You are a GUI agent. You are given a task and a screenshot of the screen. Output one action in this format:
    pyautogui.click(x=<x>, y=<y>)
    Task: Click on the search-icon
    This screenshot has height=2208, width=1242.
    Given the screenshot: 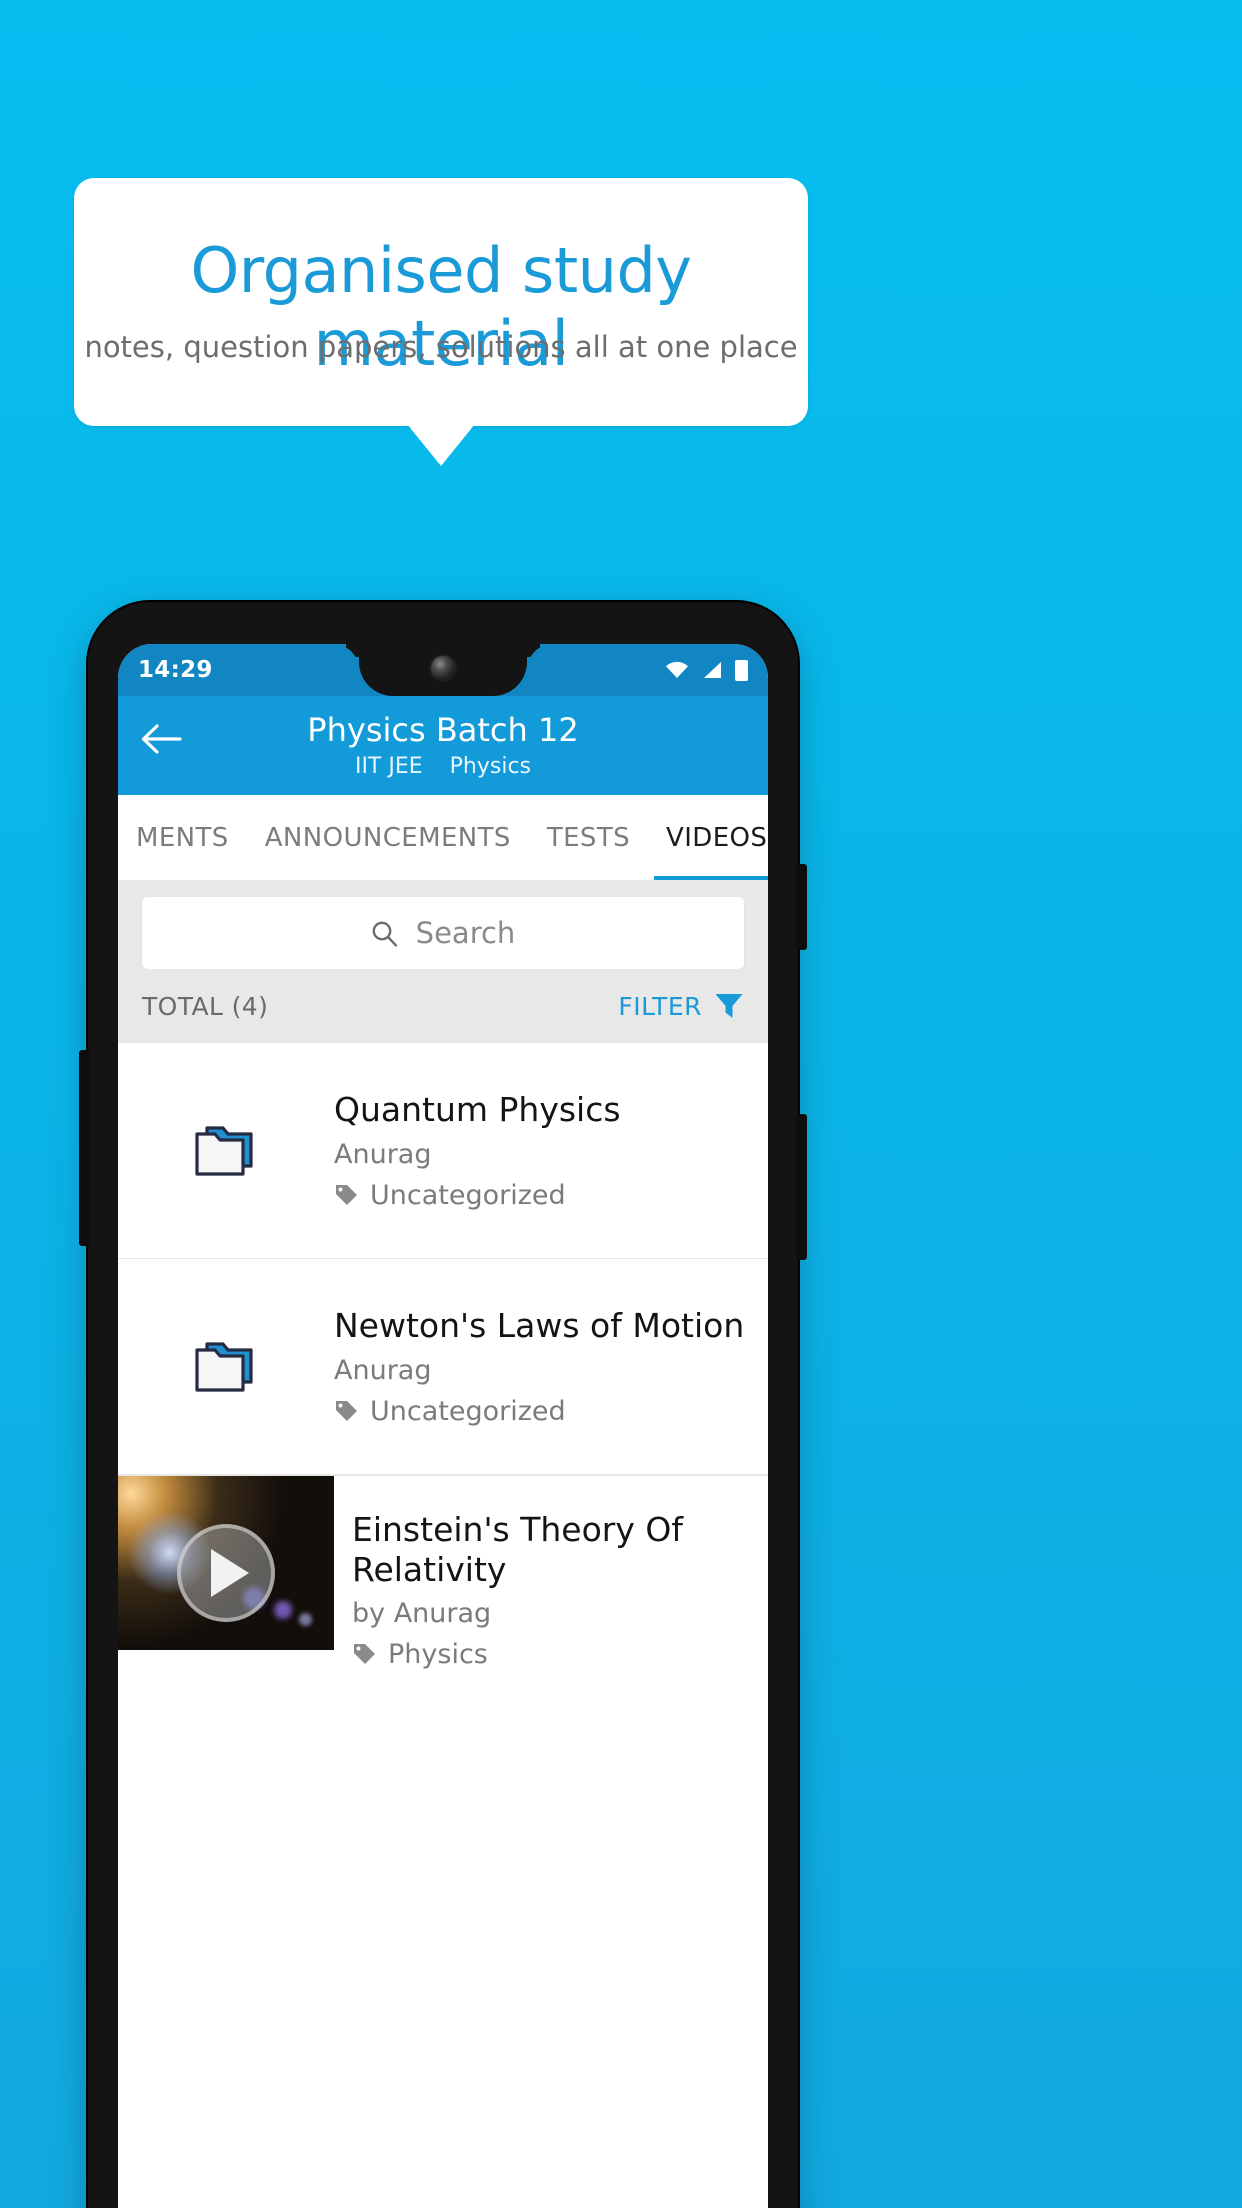 What is the action you would take?
    pyautogui.click(x=384, y=934)
    